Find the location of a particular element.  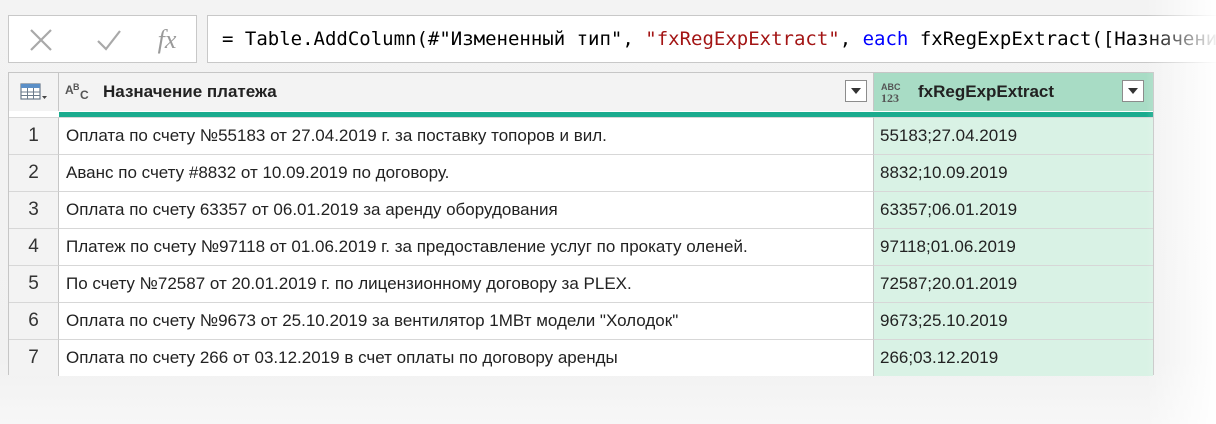

table-menu-button is located at coordinates (34, 92).